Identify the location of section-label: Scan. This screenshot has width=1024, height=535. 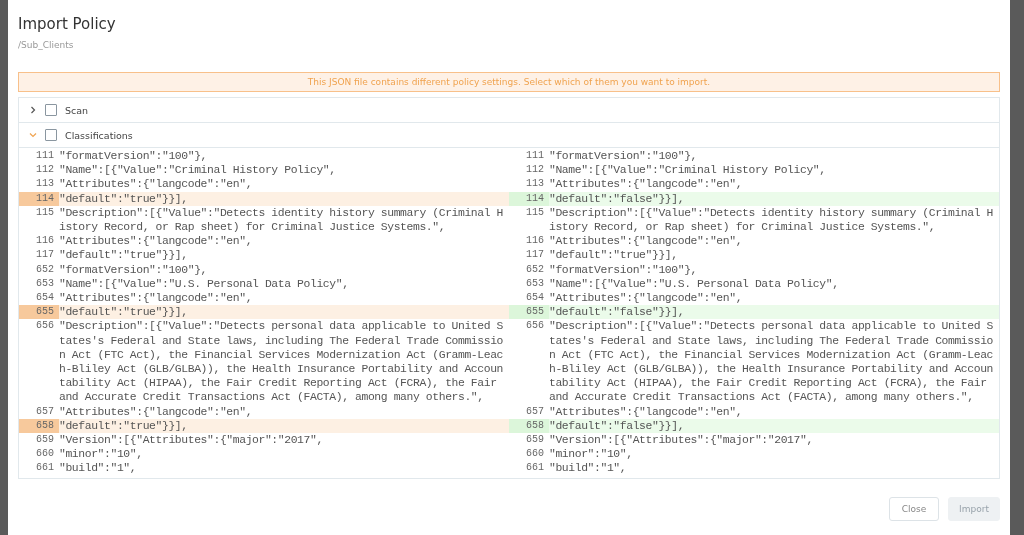
(77, 110).